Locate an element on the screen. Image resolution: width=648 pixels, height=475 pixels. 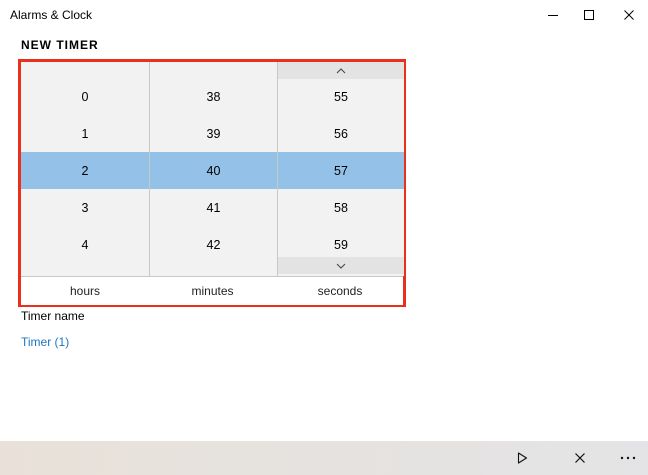
play-icon is located at coordinates (522, 458).